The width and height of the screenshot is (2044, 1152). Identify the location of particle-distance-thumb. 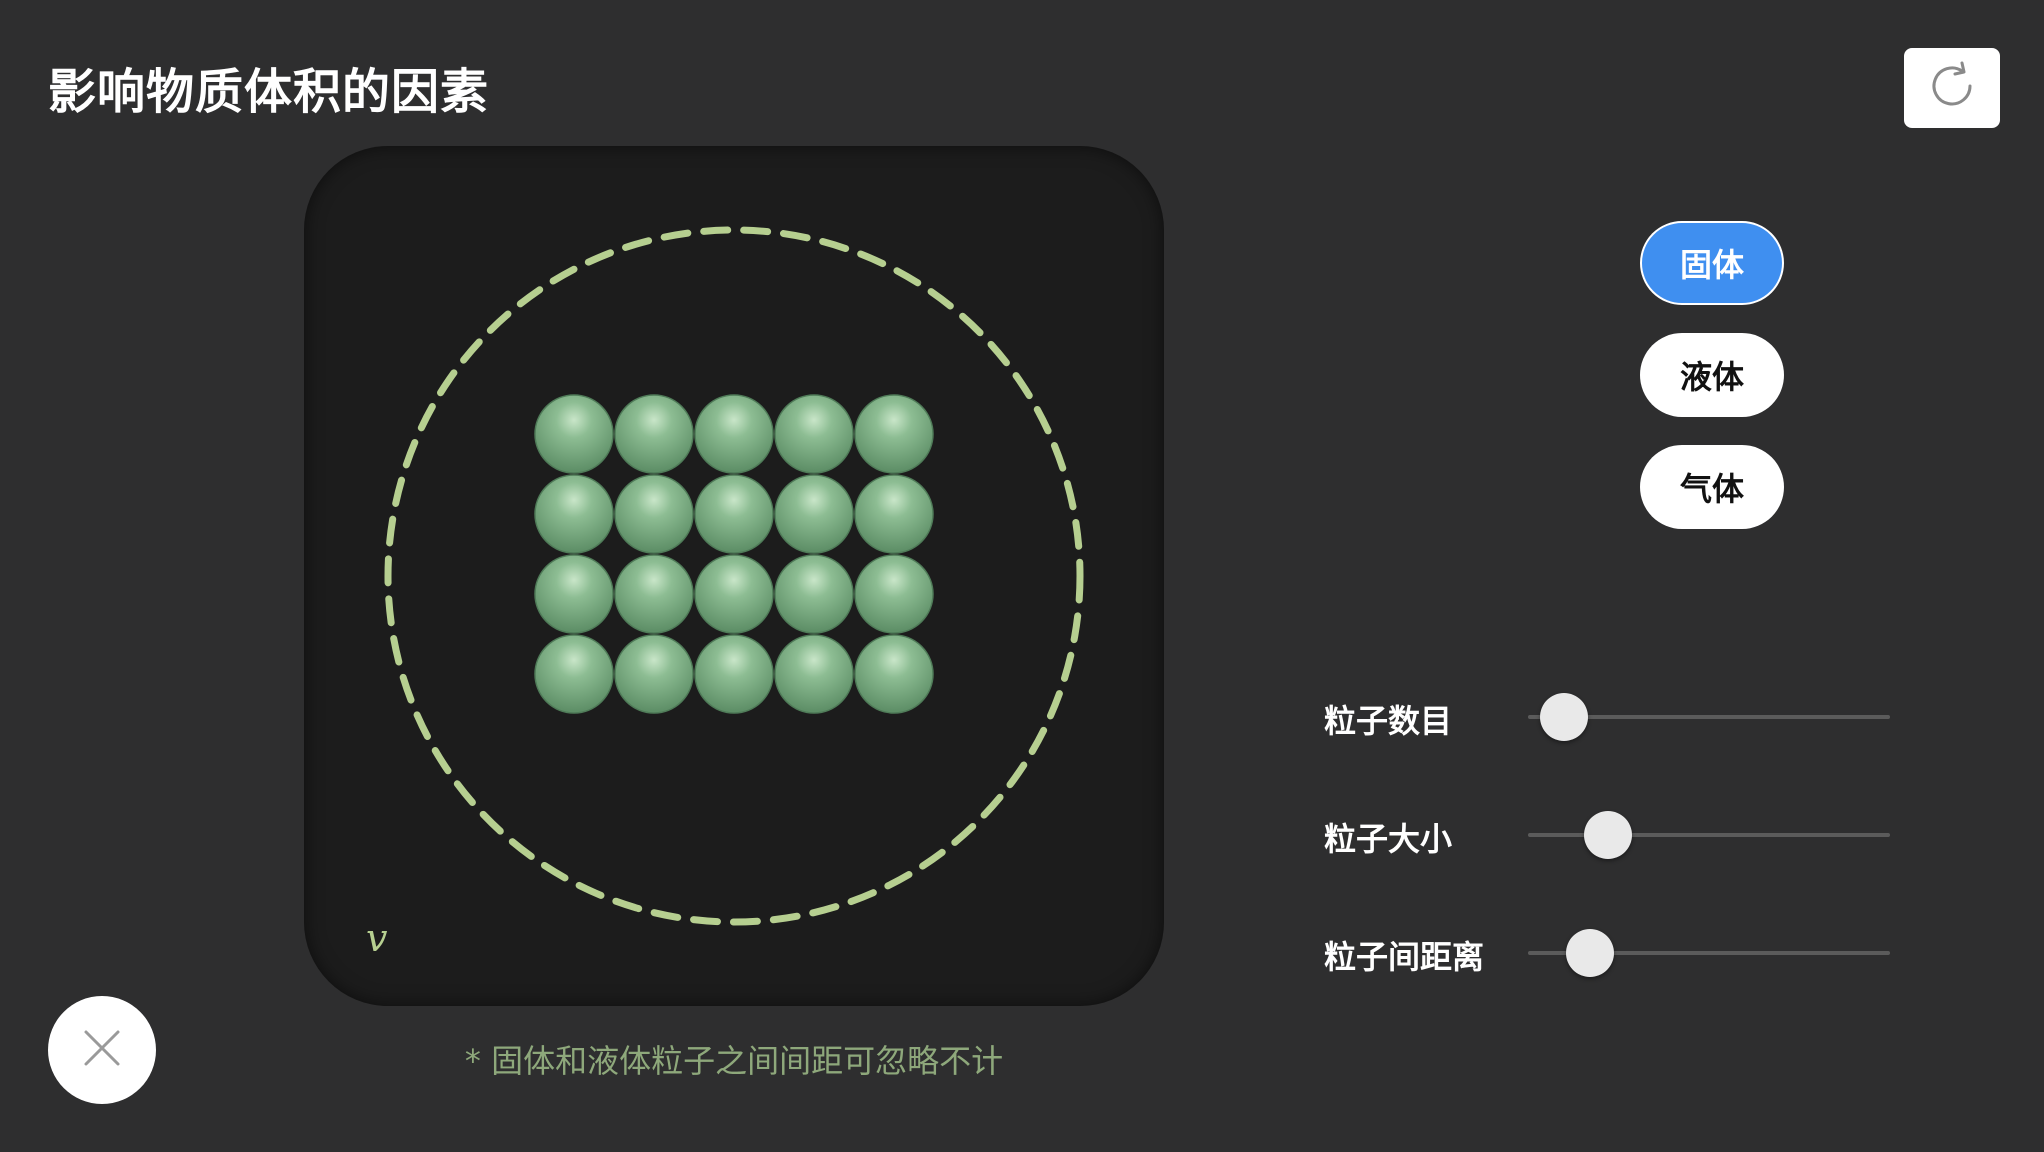
(1589, 953).